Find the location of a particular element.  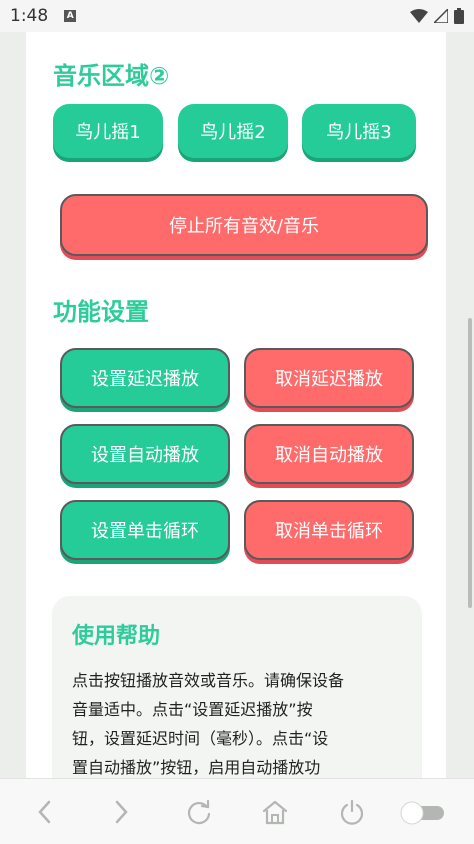

help-line: 点击按钮播放音效或音乐。请确保设备 is located at coordinates (208, 680).